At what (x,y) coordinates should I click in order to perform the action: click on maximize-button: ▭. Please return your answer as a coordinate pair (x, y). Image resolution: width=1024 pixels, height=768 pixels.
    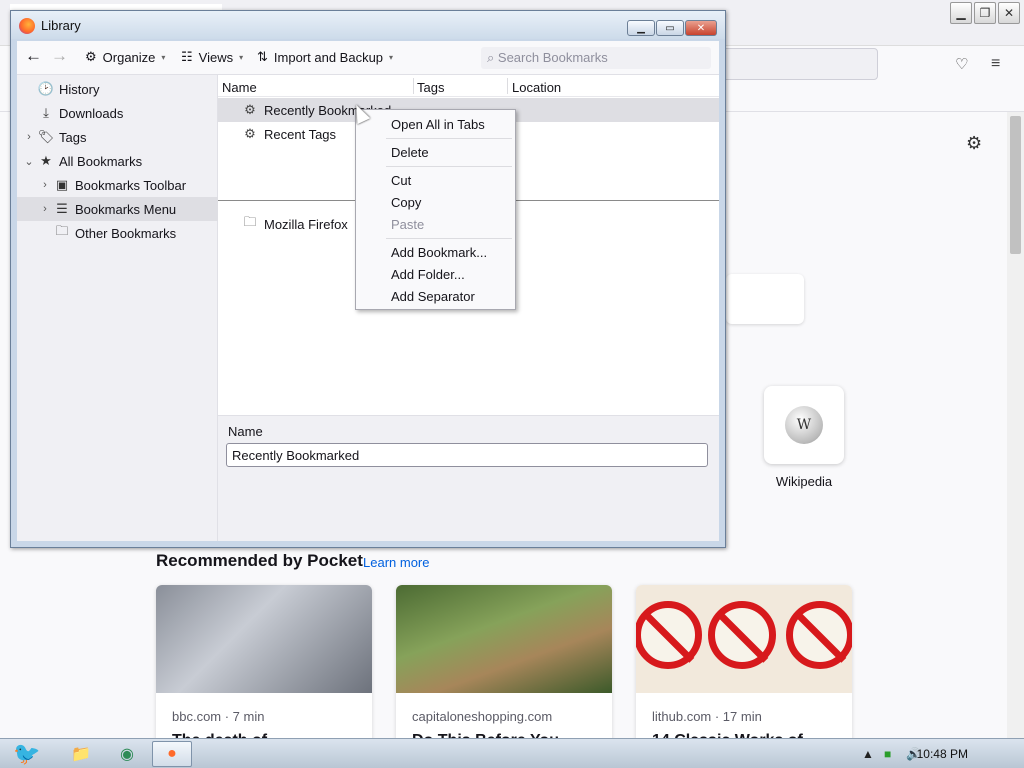
    Looking at the image, I should click on (670, 28).